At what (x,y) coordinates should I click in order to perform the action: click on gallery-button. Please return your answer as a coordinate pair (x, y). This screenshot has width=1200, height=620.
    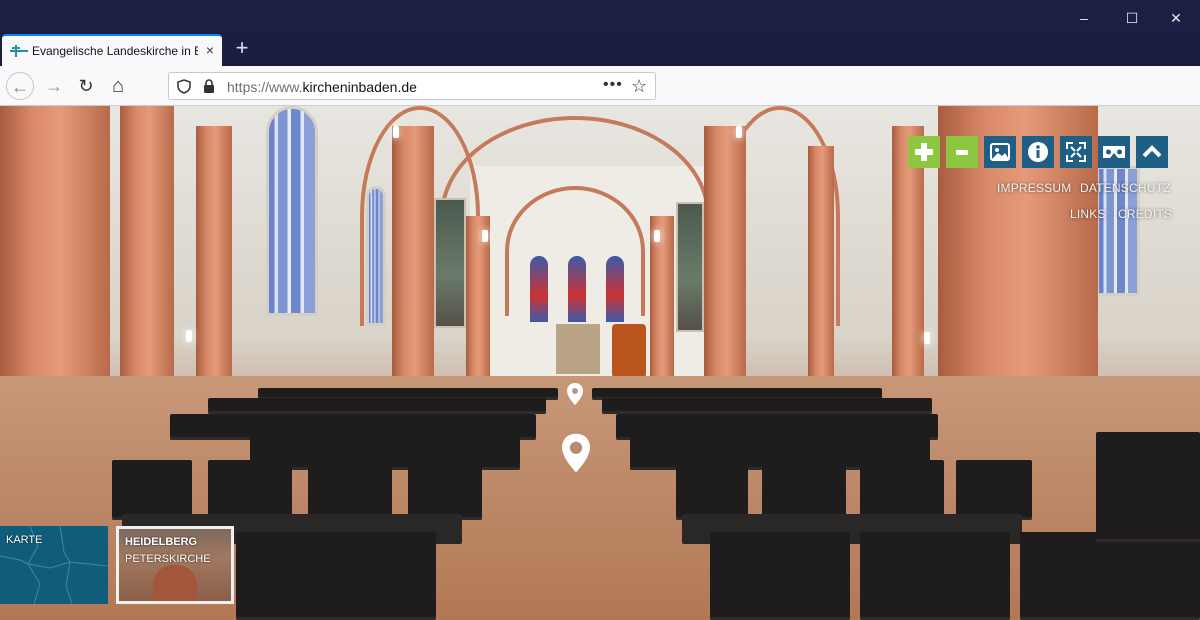
    Looking at the image, I should click on (1000, 152).